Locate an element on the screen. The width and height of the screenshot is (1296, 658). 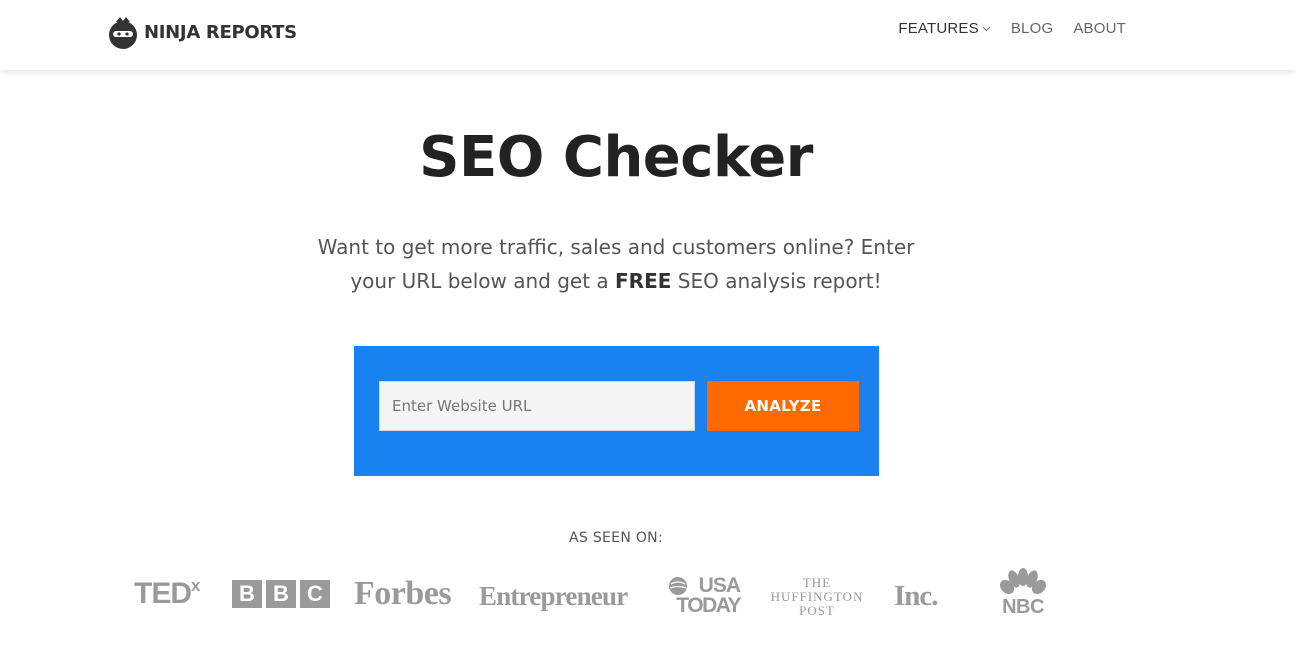
forbes-logo: Forbes is located at coordinates (403, 594).